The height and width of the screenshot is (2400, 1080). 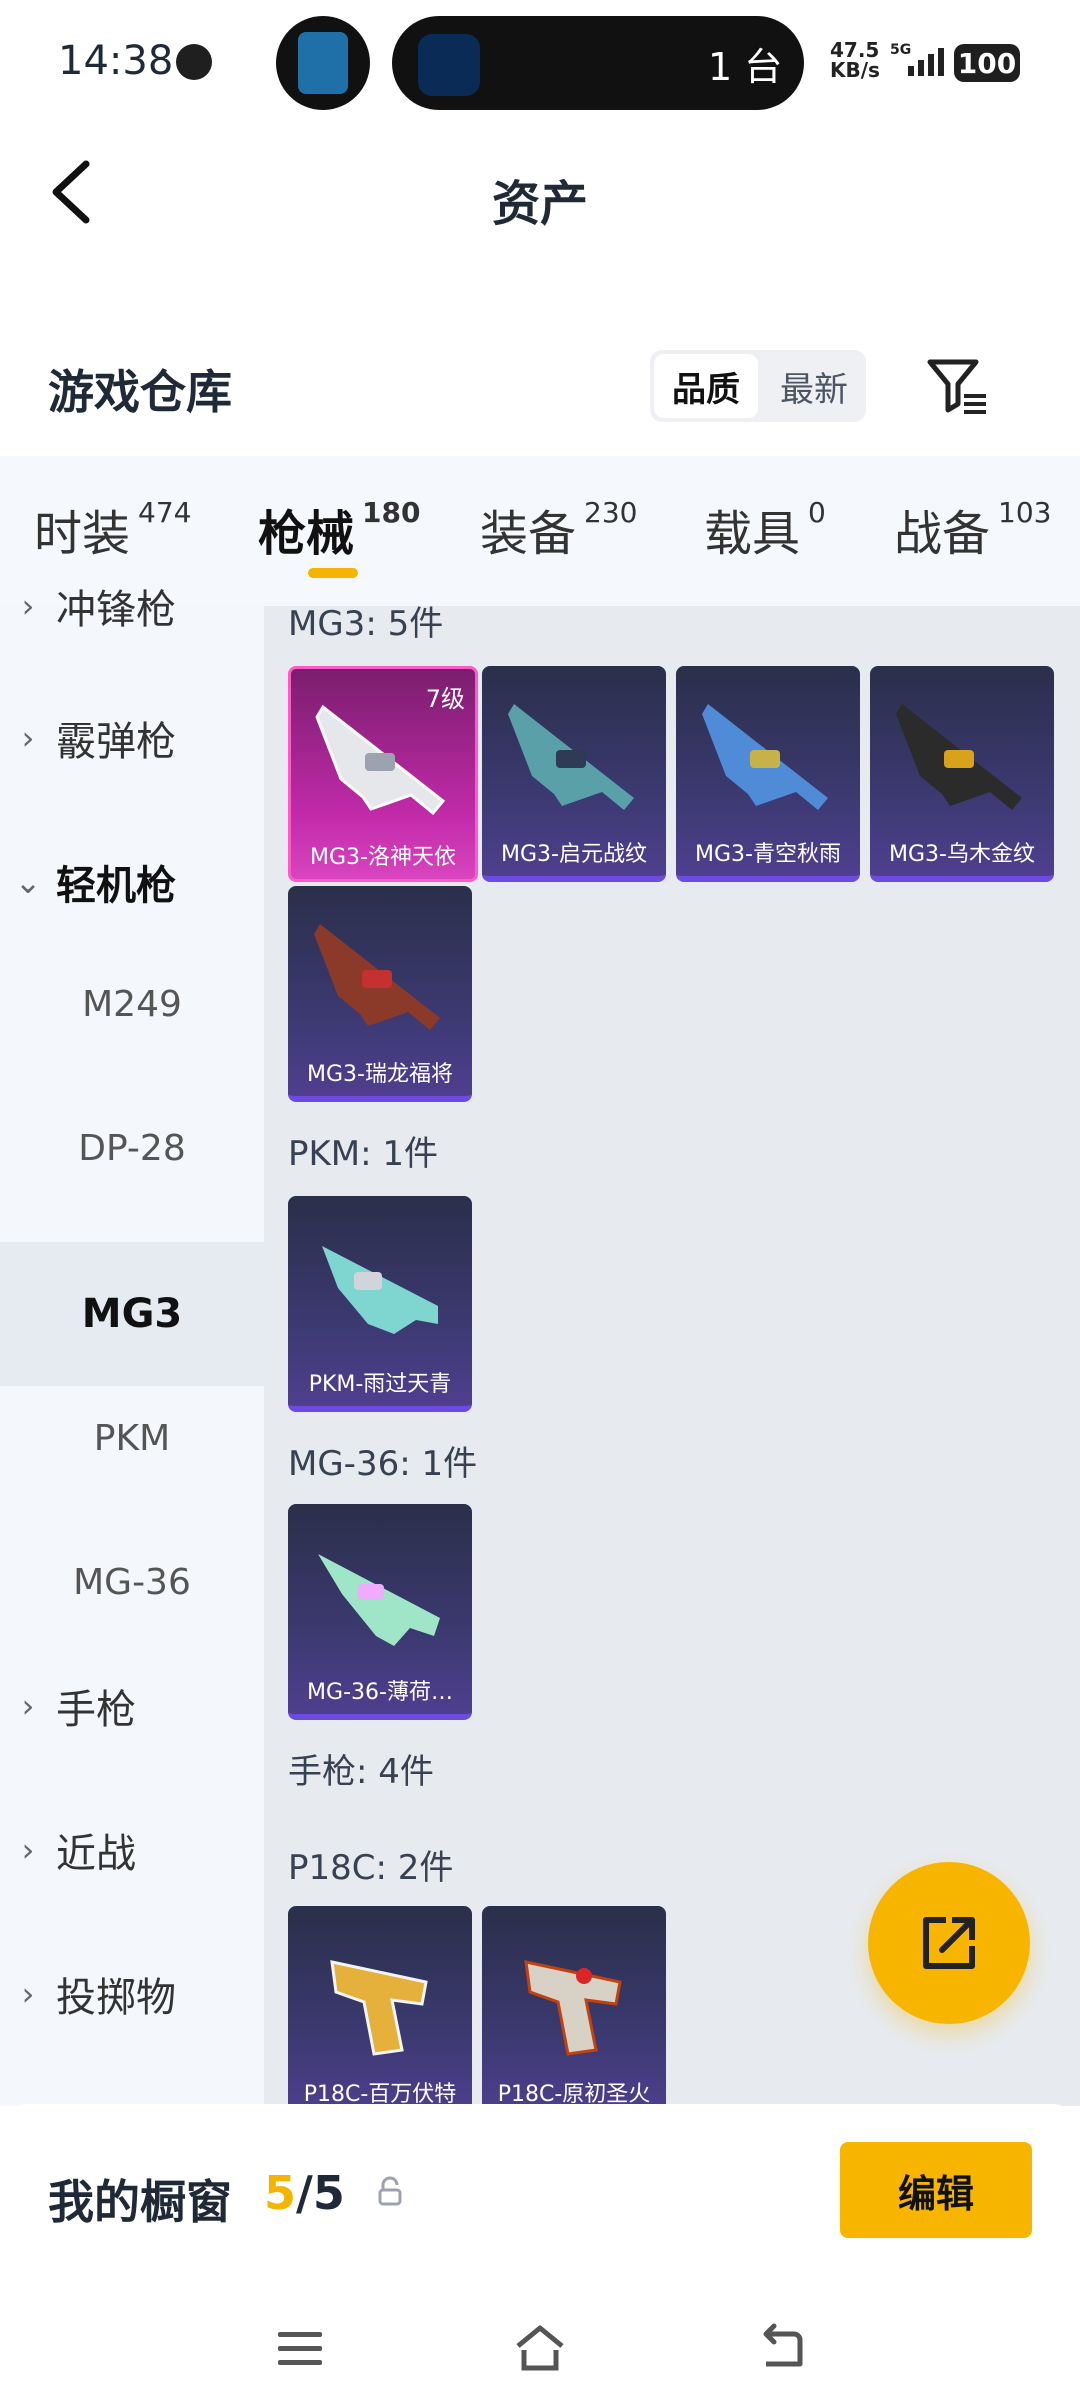 I want to click on warehouse-title: 游戏仓库, so click(x=140, y=392).